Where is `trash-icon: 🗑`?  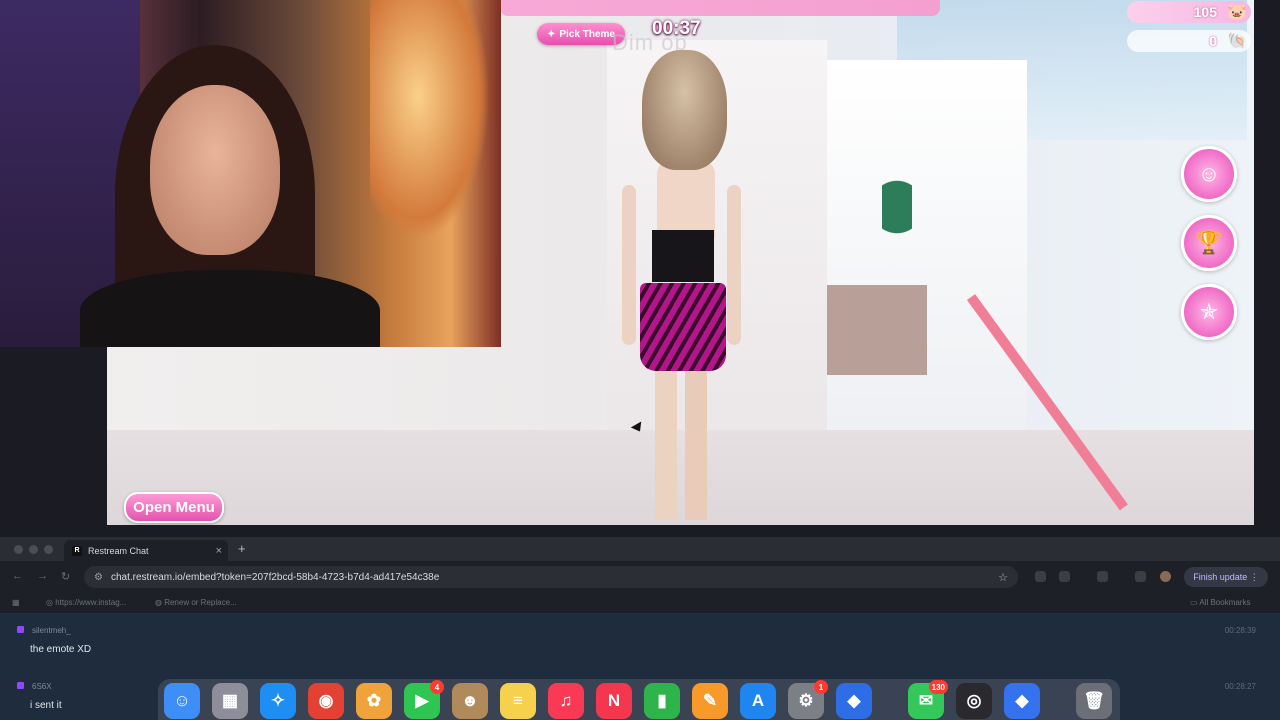 trash-icon: 🗑 is located at coordinates (1094, 700).